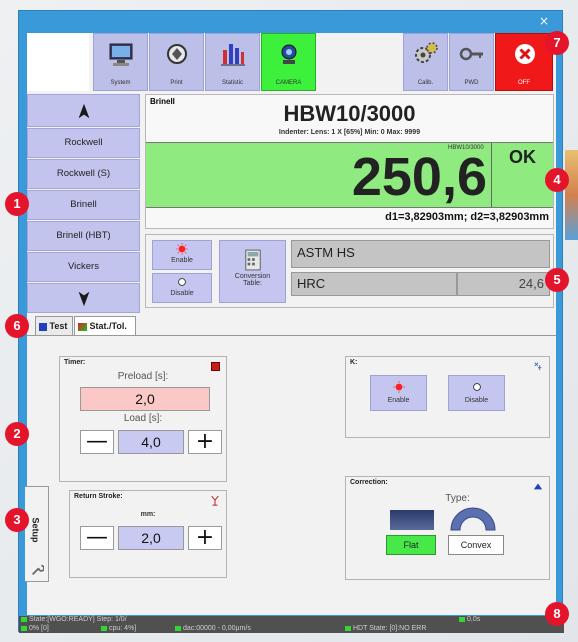 This screenshot has height=642, width=578. What do you see at coordinates (571, 195) in the screenshot?
I see `background-stripe` at bounding box center [571, 195].